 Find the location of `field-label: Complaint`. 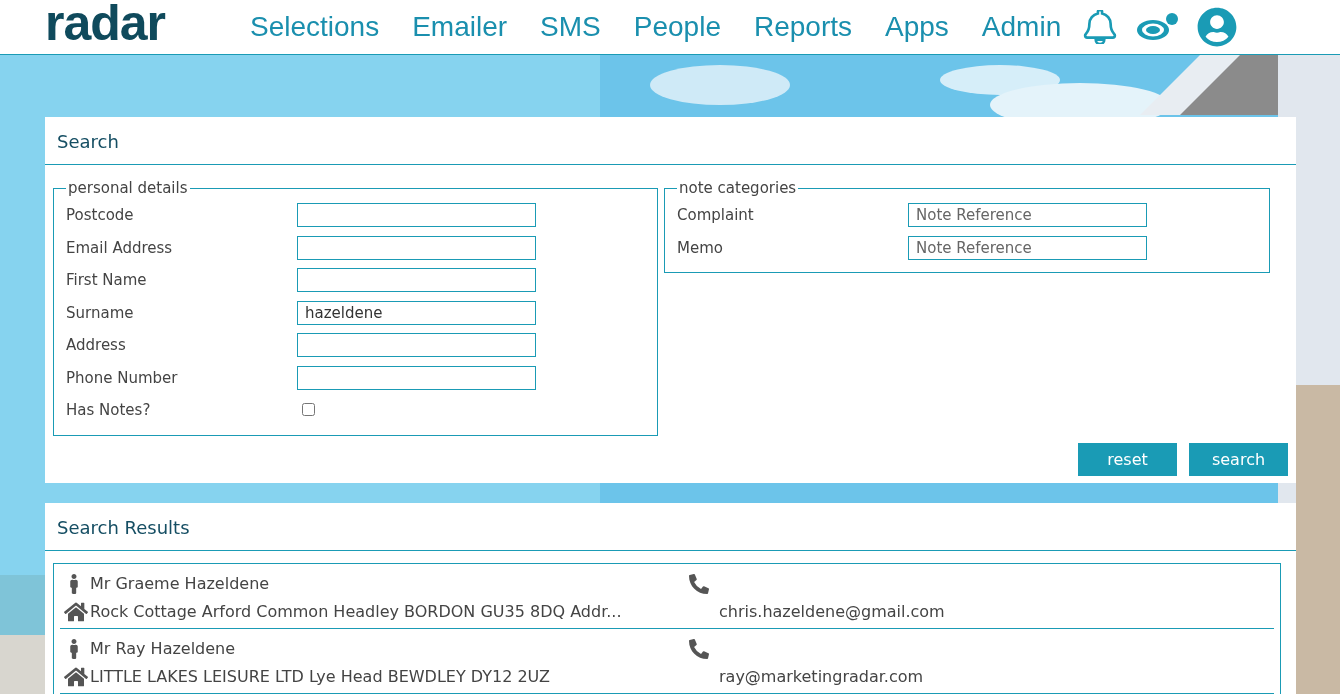

field-label: Complaint is located at coordinates (716, 215).